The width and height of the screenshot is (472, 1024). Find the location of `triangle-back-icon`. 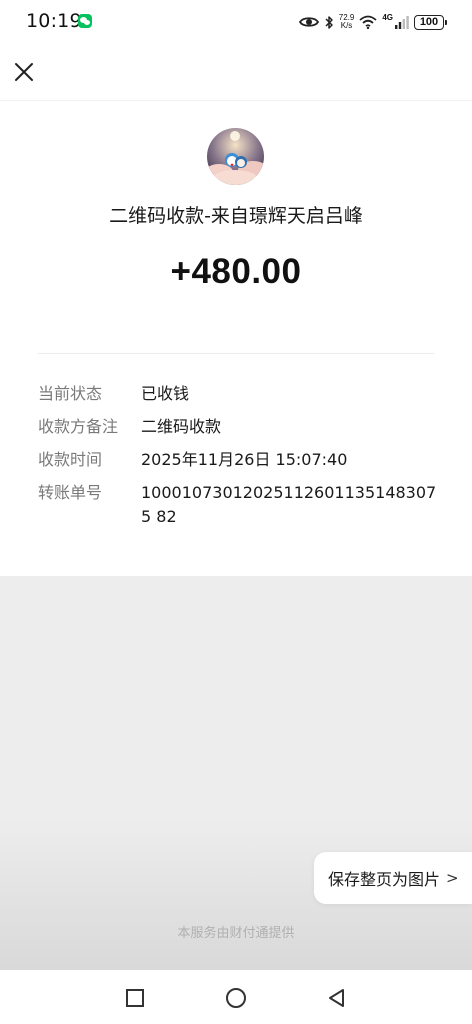

triangle-back-icon is located at coordinates (336, 998).